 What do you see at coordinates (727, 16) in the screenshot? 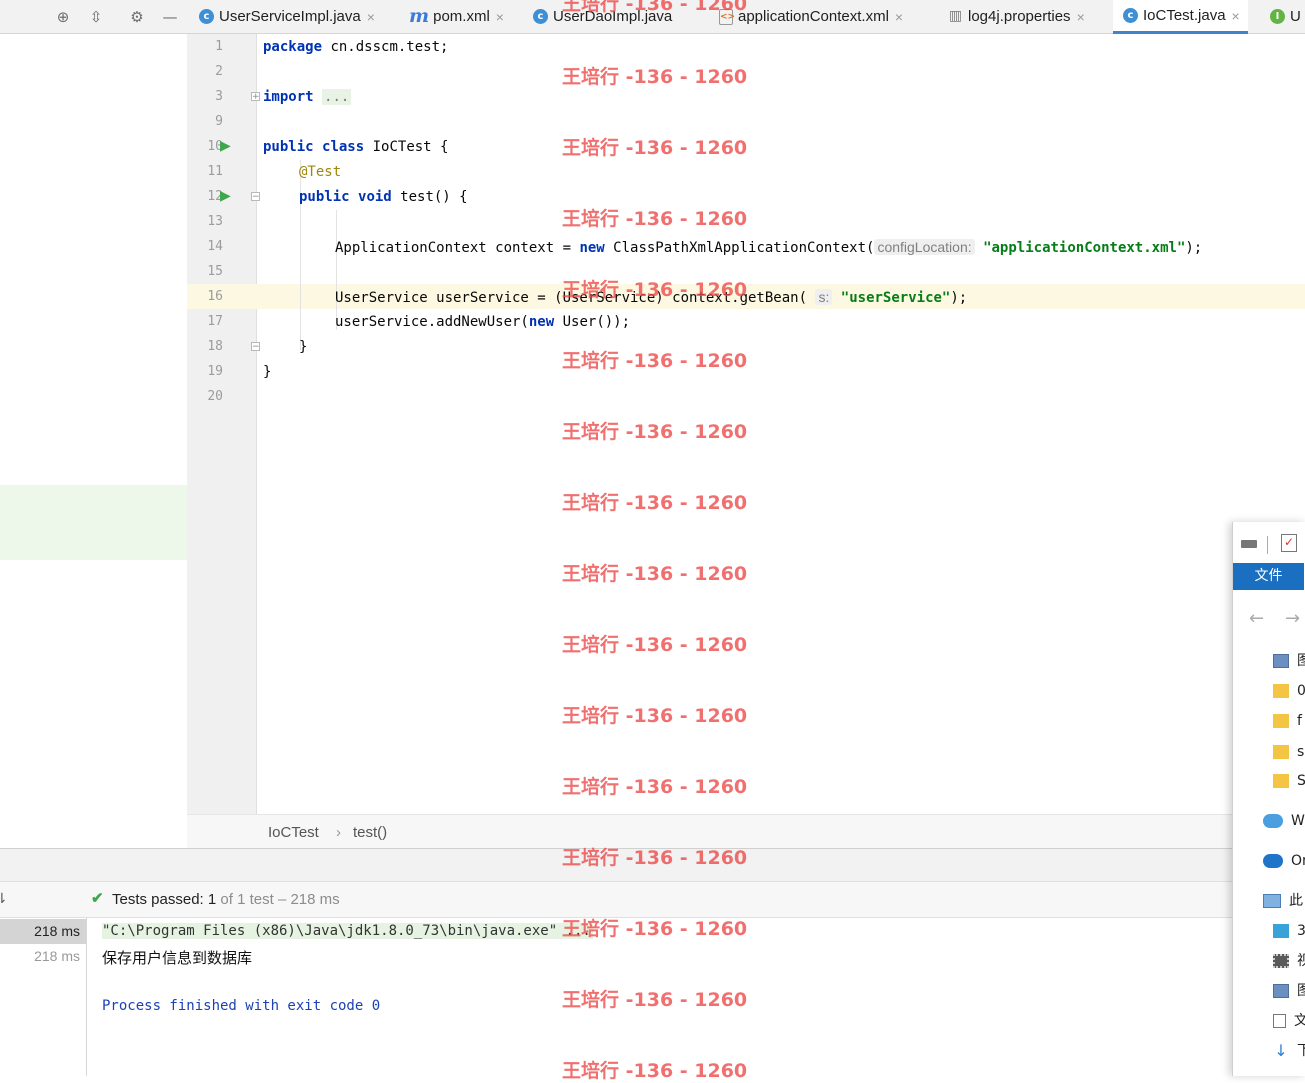
I see `xml-file-icon: <>` at bounding box center [727, 16].